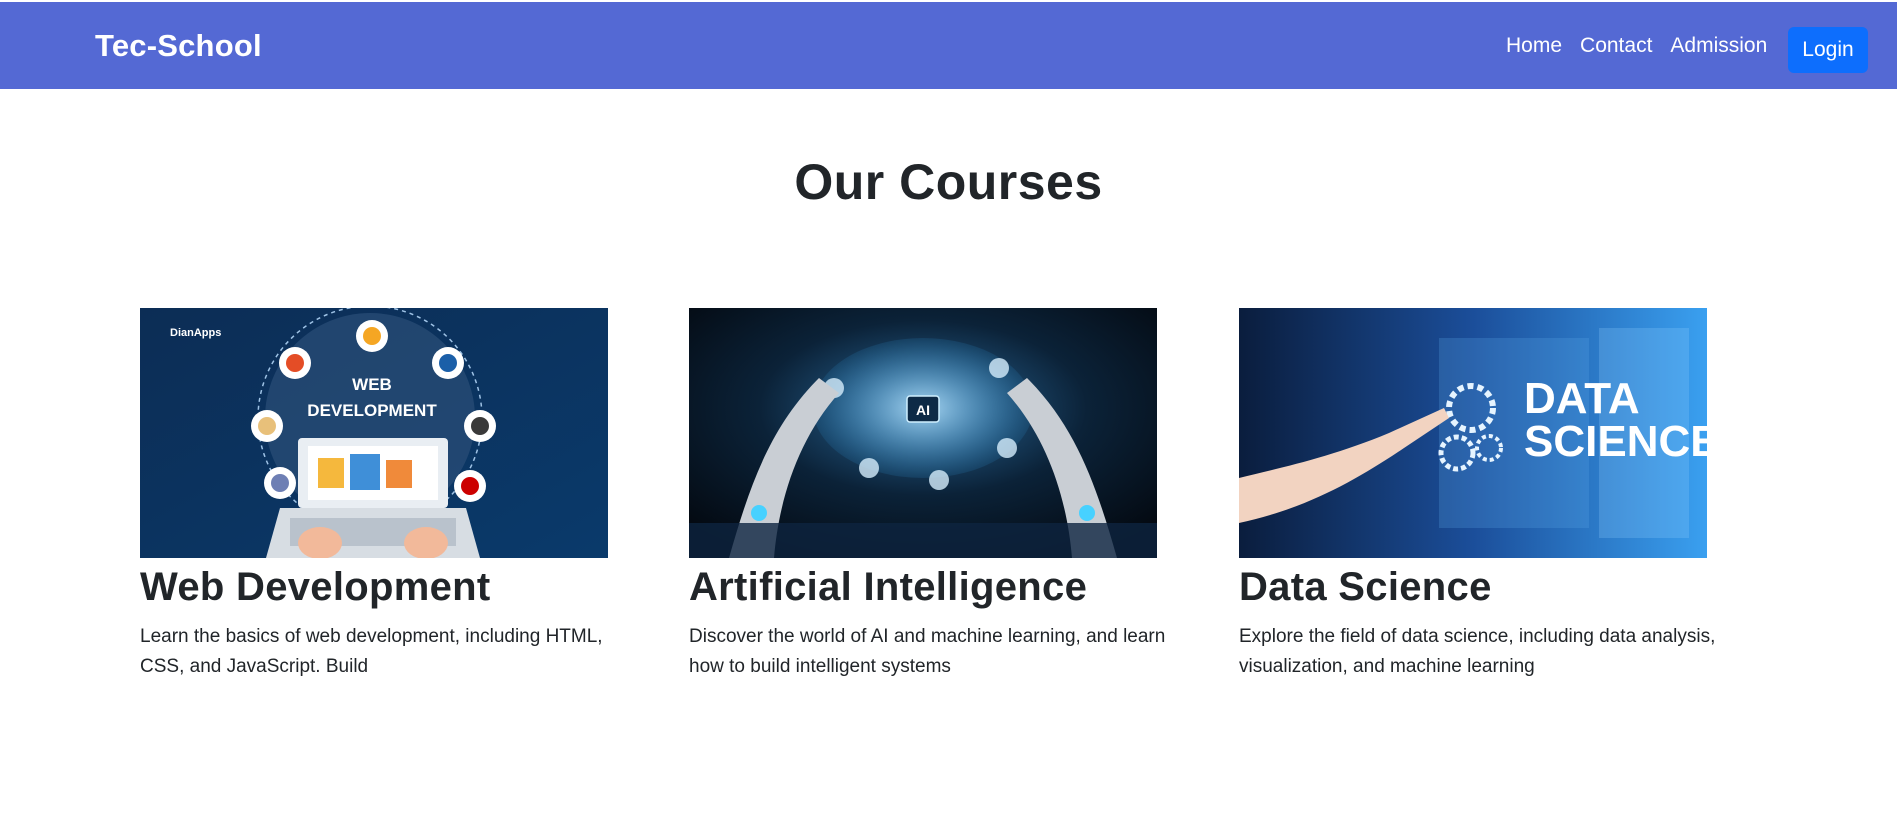 This screenshot has height=822, width=1897. I want to click on page-title: Our Courses, so click(948, 182).